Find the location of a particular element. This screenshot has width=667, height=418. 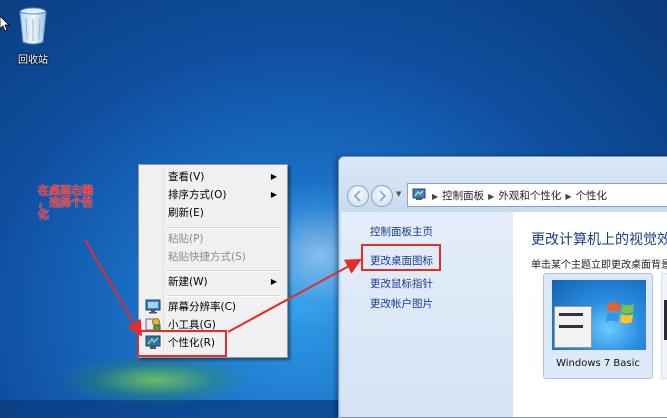

annotation-arrows is located at coordinates (223, 288).